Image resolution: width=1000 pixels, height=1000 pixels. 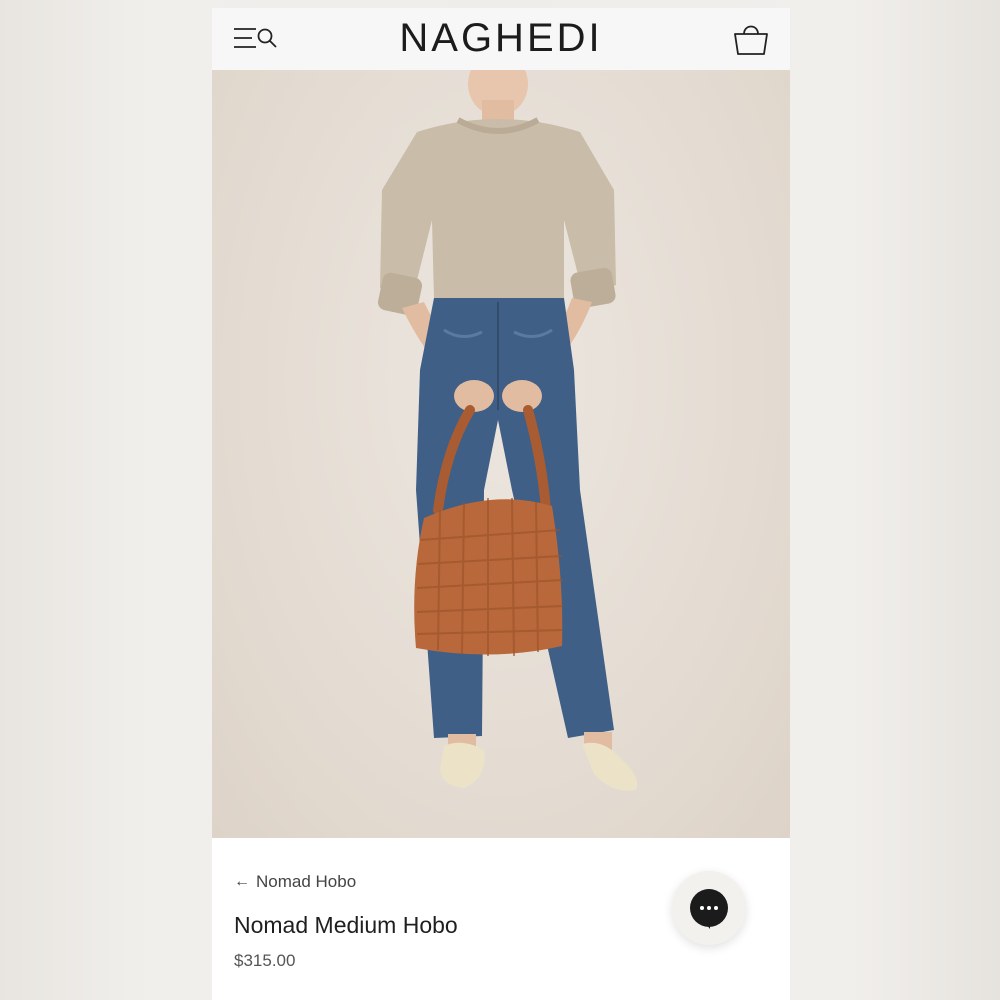 I want to click on product-info: ← Nomad Hobo Nomad Medium Hobo $315.00, so click(x=501, y=919).